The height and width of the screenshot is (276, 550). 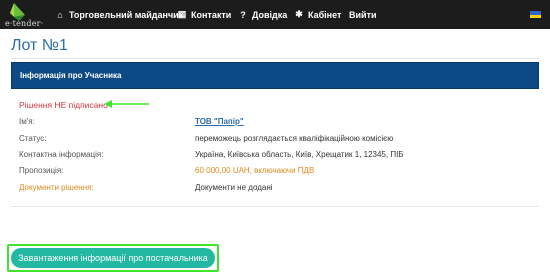 What do you see at coordinates (126, 14) in the screenshot?
I see `nav-marketplace-label: Торговельний майданчик` at bounding box center [126, 14].